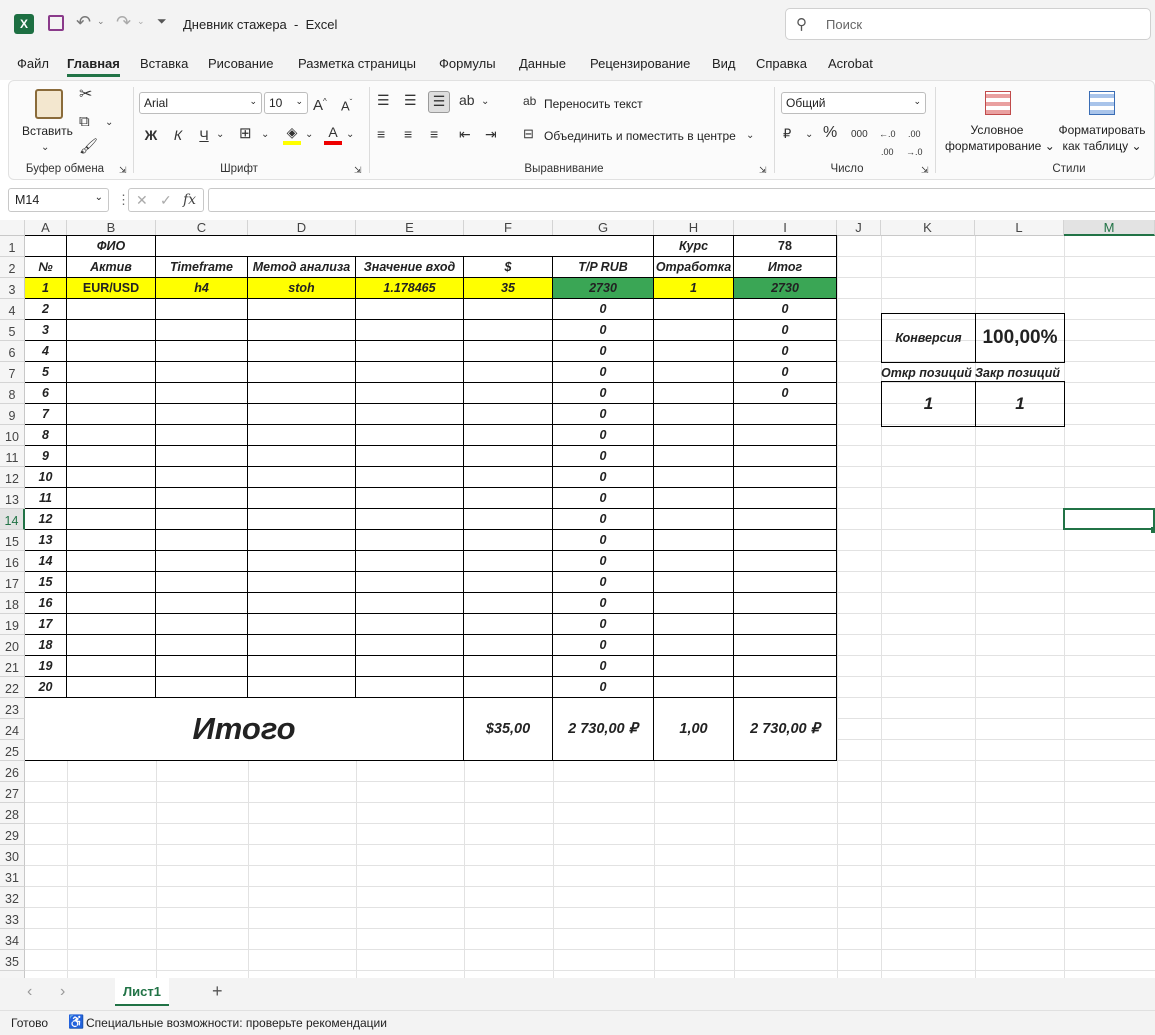  What do you see at coordinates (350, 135) in the screenshot?
I see `font-color-dropdown-icon: ⌄` at bounding box center [350, 135].